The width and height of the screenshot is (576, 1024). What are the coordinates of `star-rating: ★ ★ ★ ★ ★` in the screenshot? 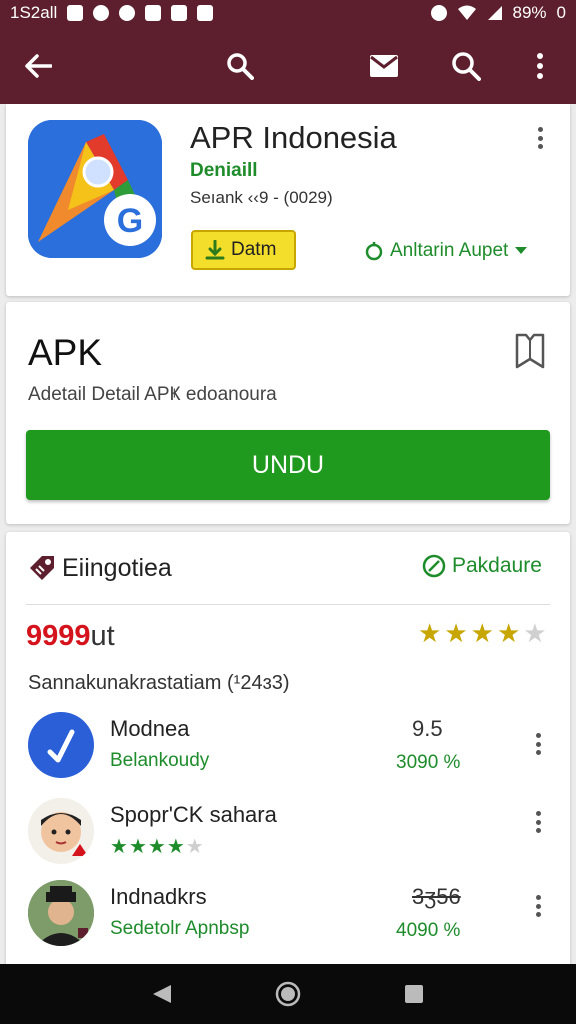 It's located at (482, 633).